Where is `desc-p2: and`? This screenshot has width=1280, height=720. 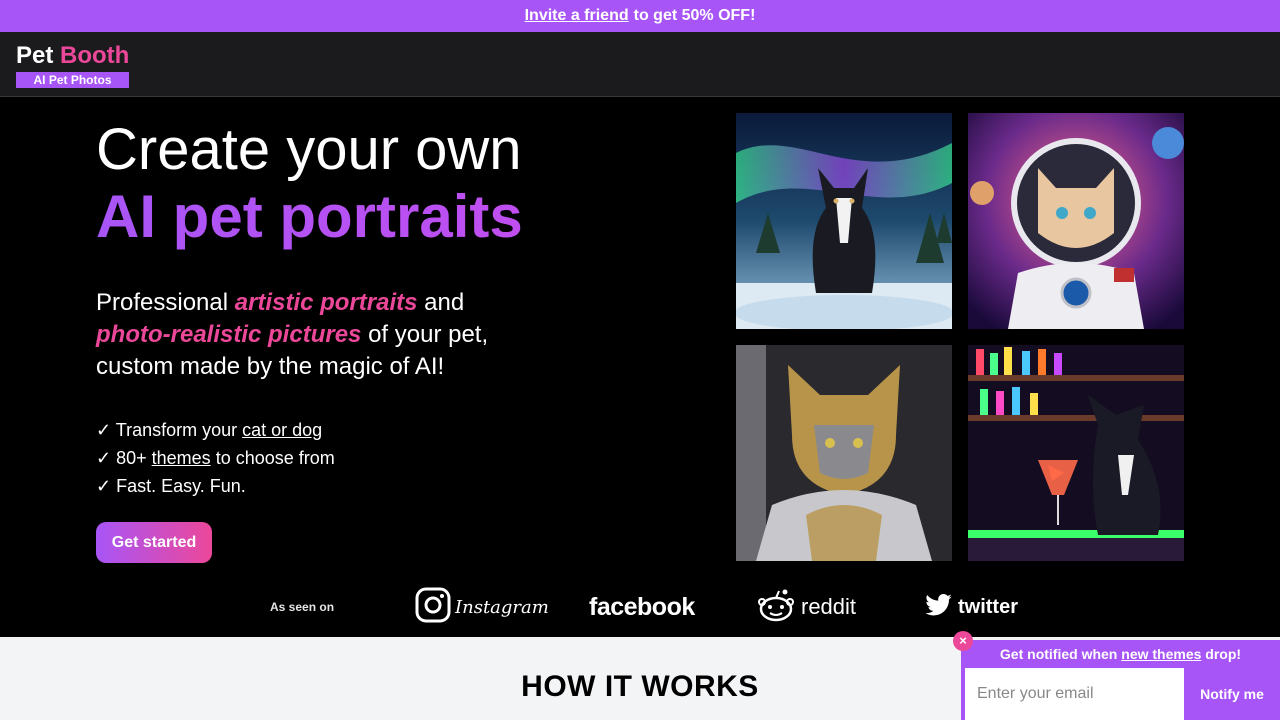
desc-p2: and is located at coordinates (444, 302).